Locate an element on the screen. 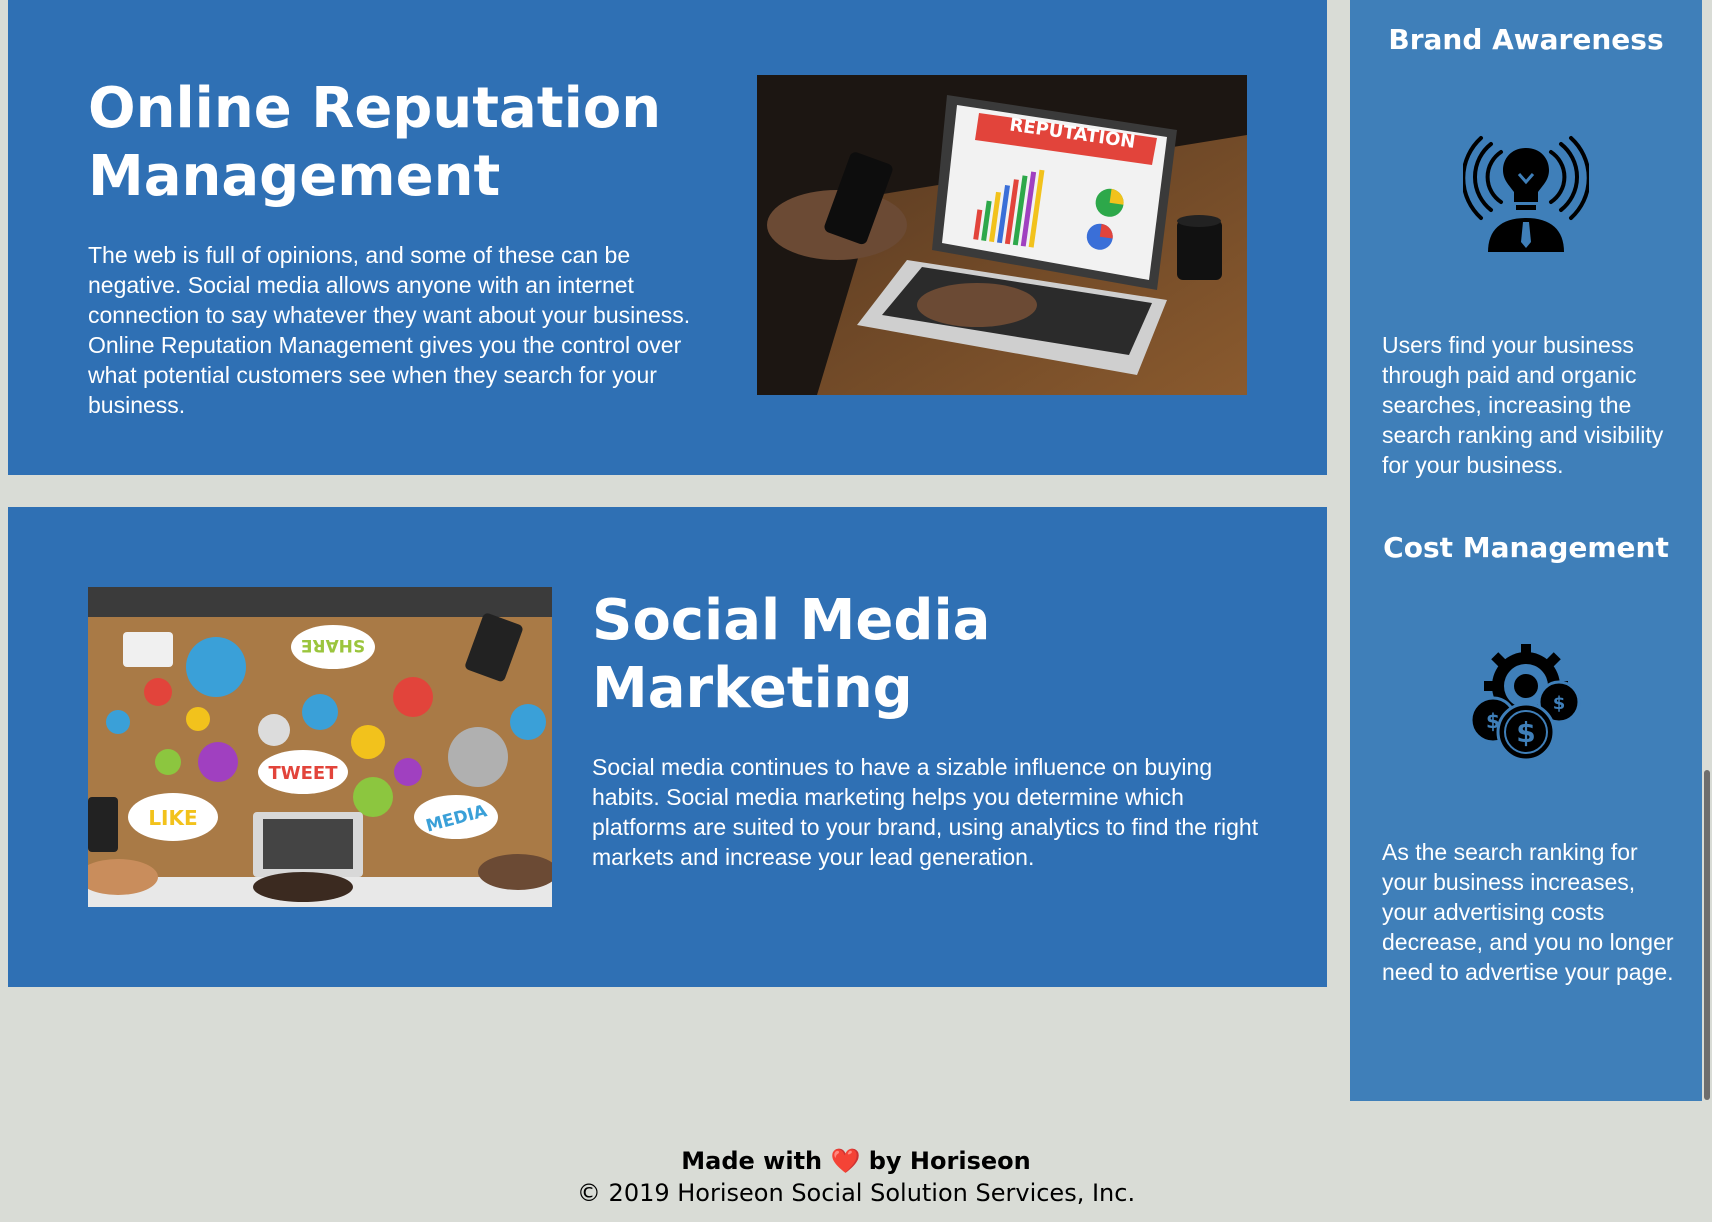 Image resolution: width=1712 pixels, height=1222 pixels. cost-management-title: Cost Management is located at coordinates (1526, 547).